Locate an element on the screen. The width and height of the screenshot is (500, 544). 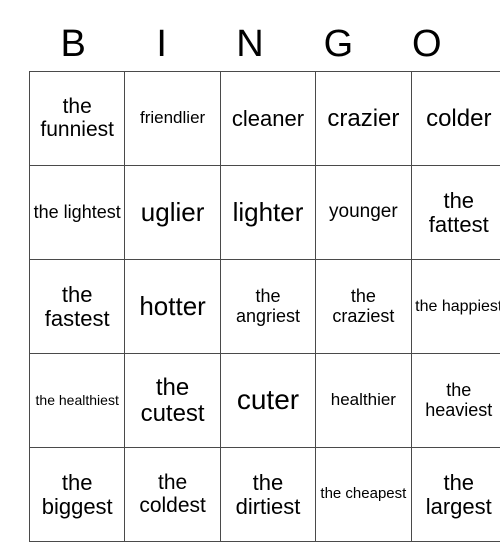
bingo-cell: the coldest is located at coordinates (172, 494).